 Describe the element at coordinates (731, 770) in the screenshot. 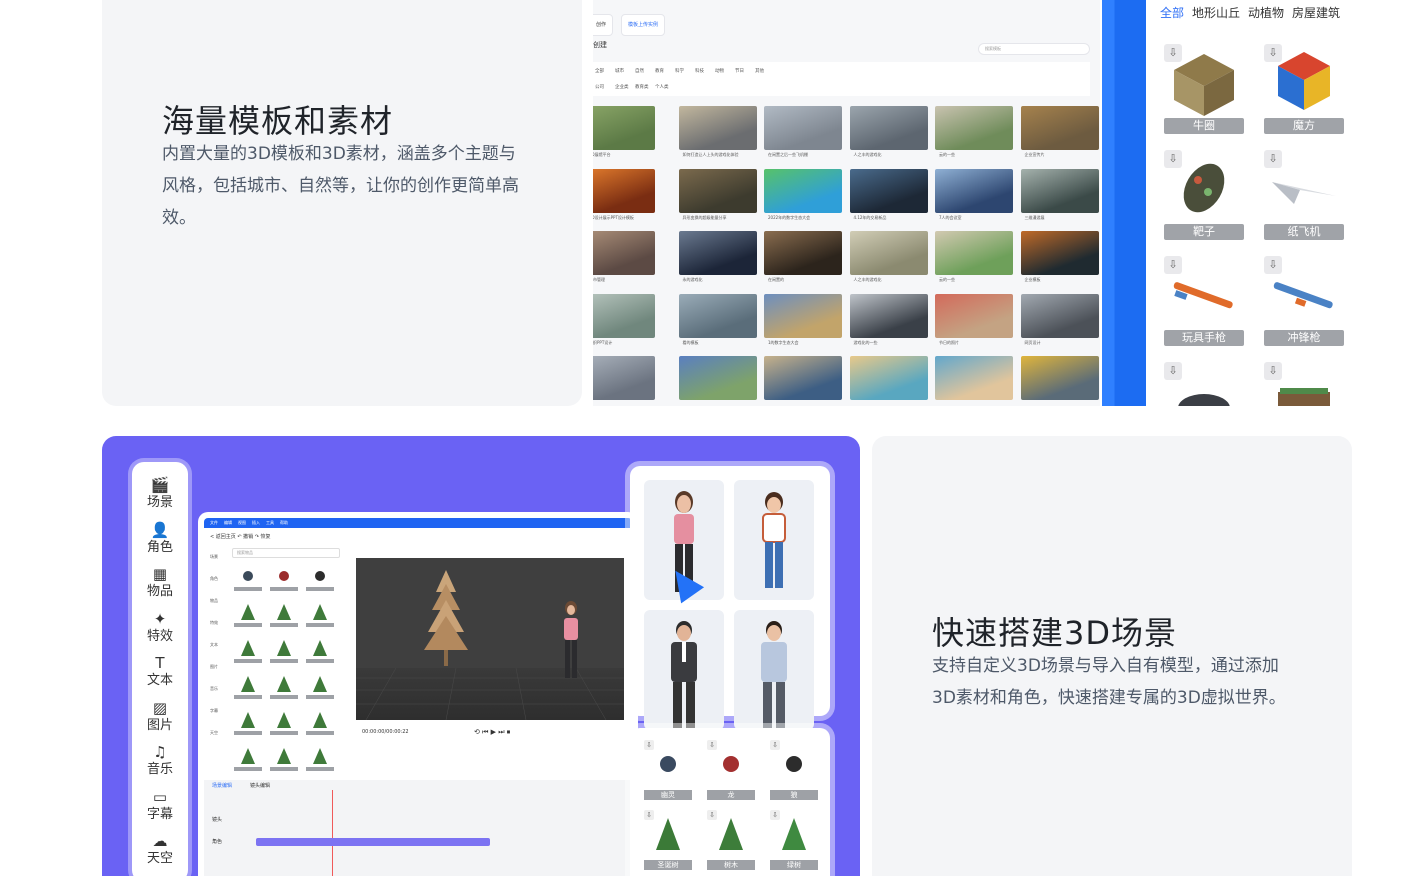

I see `prop-item: ⇩ 龙` at that location.